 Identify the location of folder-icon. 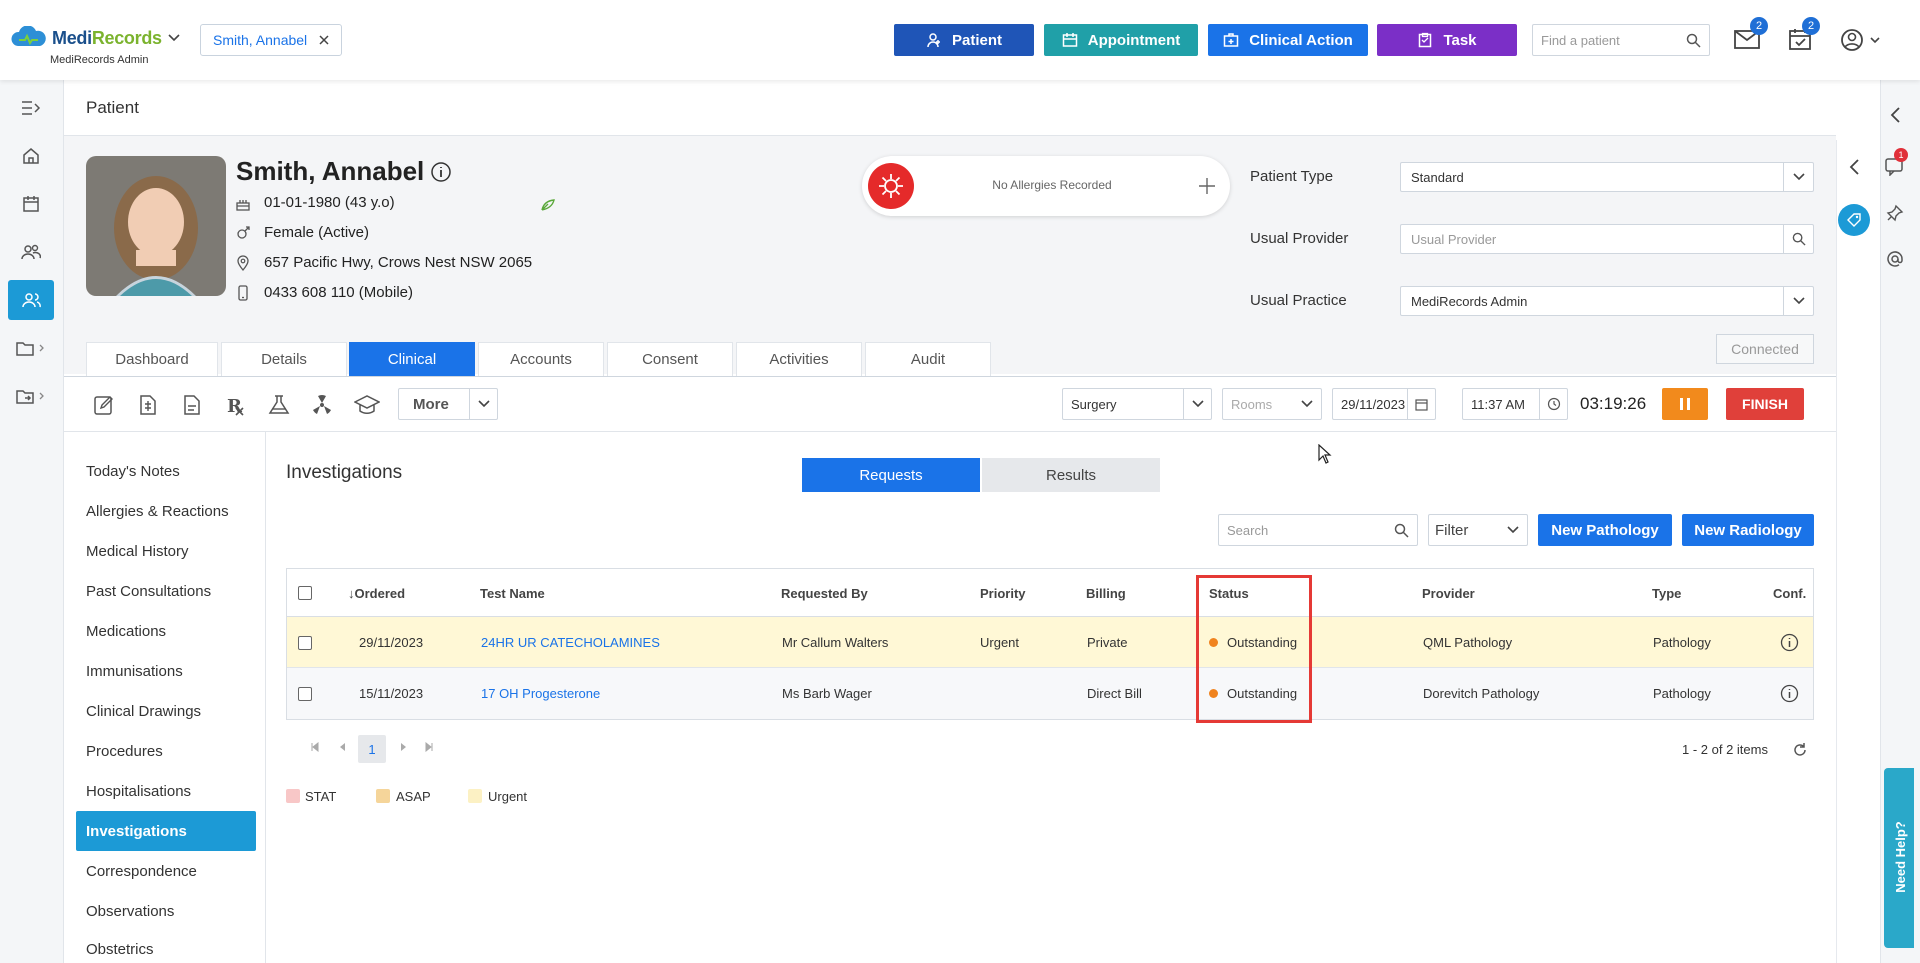
(31, 348).